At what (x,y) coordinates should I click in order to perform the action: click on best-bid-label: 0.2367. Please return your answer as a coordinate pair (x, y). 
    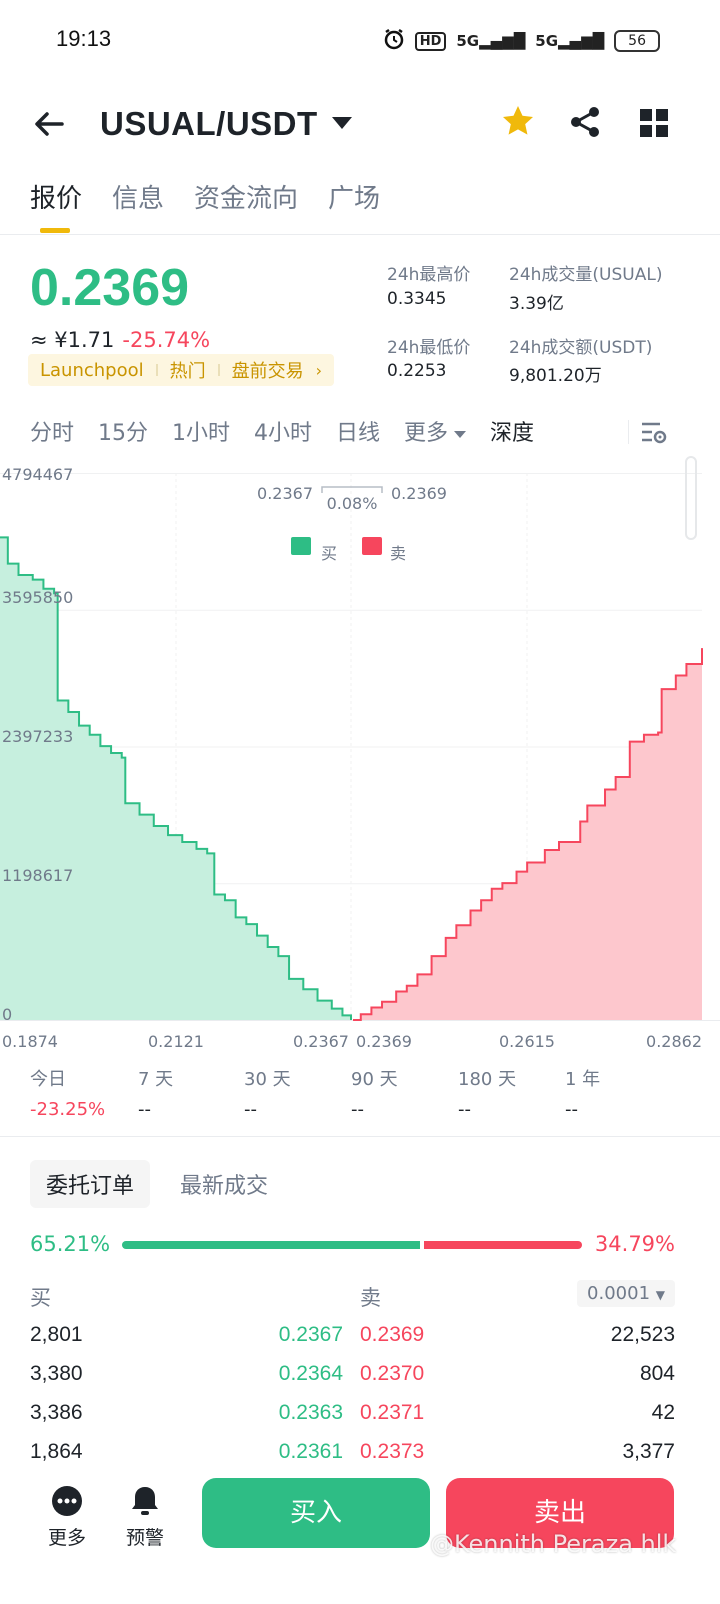
    Looking at the image, I should click on (285, 493).